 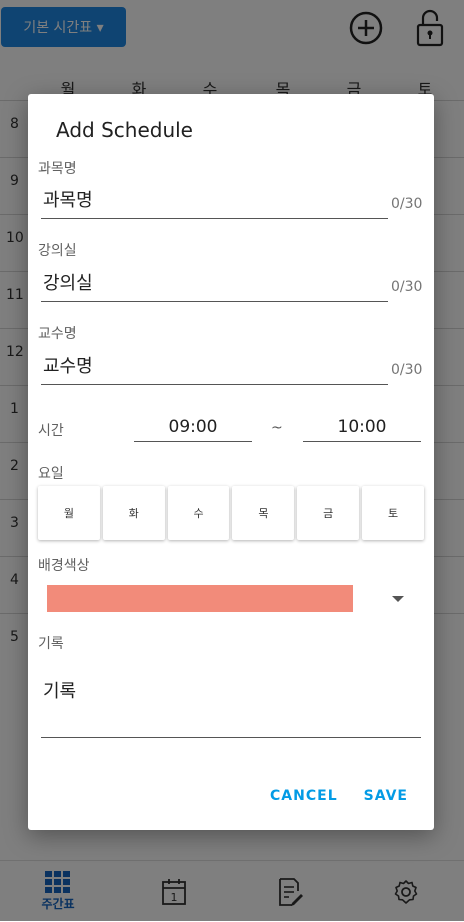 What do you see at coordinates (57, 251) in the screenshot?
I see `room-label: 강의실` at bounding box center [57, 251].